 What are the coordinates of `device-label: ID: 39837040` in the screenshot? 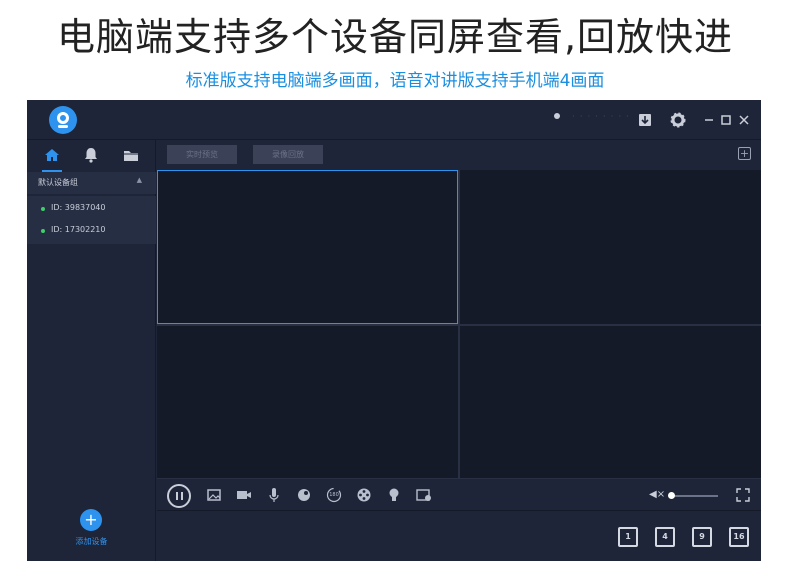 It's located at (78, 207).